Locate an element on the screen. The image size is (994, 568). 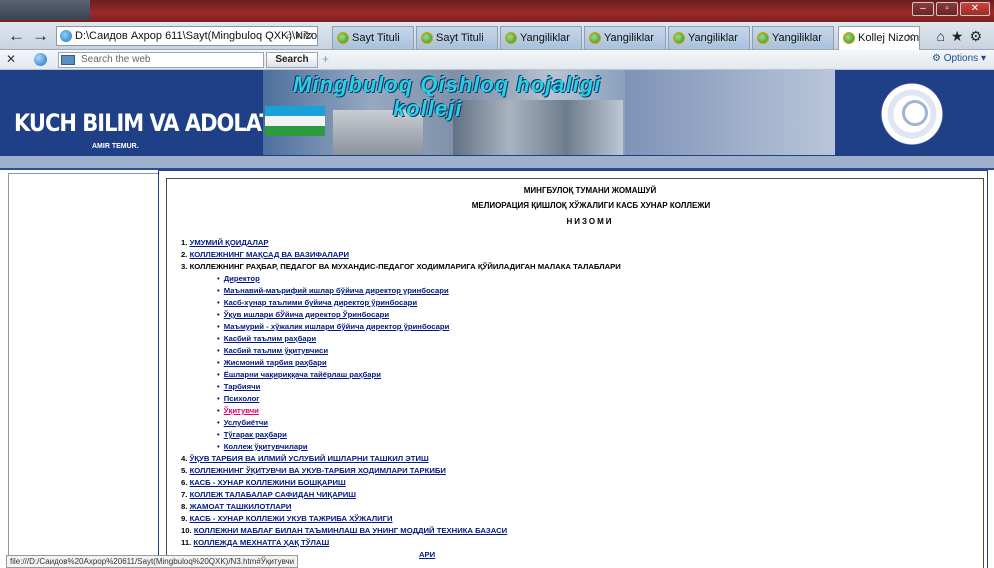
slogan-author: AMIR TEMUR. is located at coordinates (115, 146).